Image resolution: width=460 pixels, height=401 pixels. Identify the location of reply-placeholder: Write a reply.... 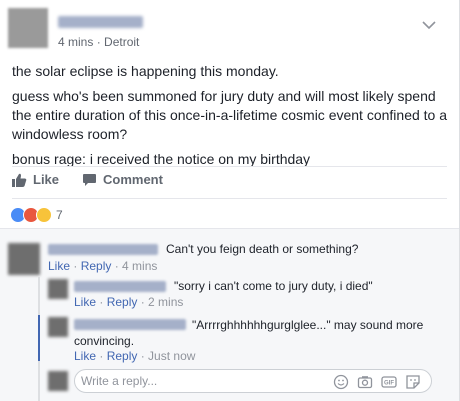
(119, 381).